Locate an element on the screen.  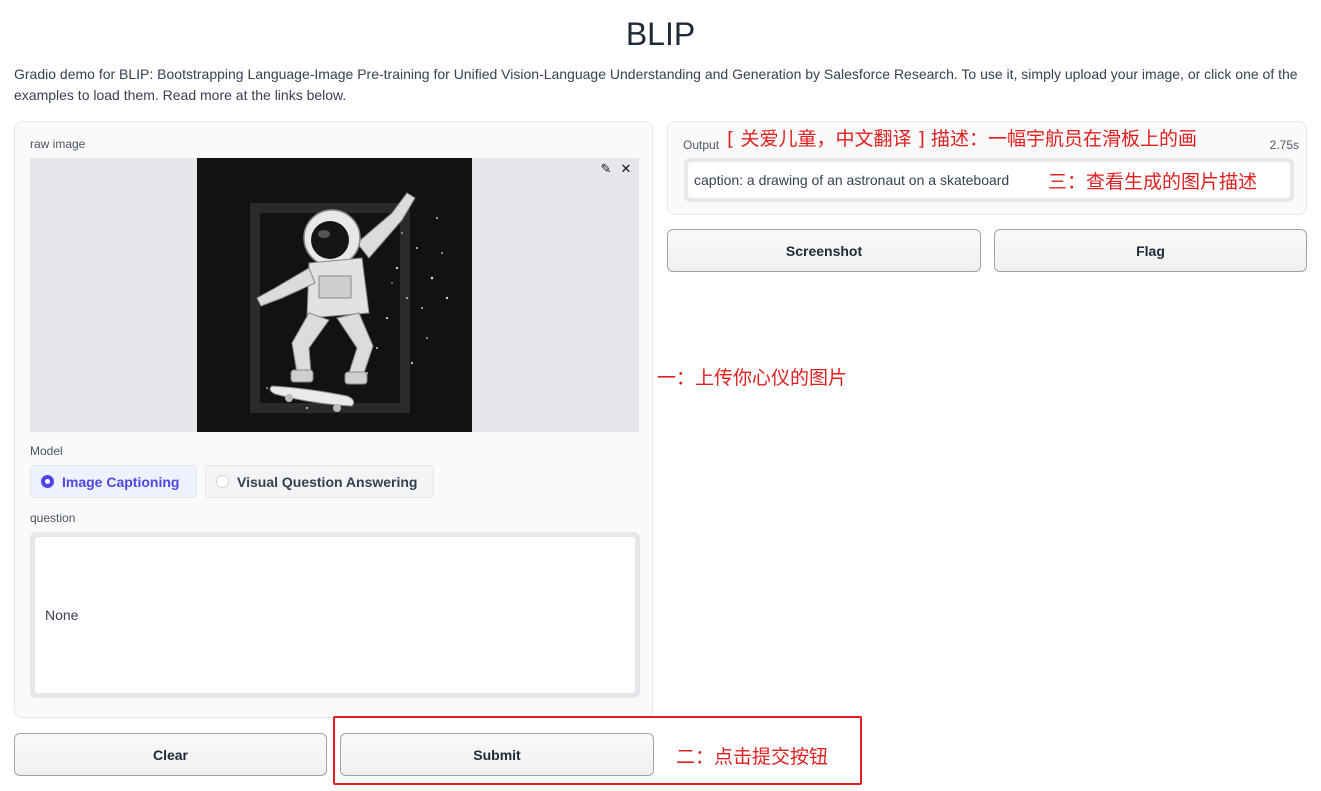
question-field-frame: None is located at coordinates (335, 615).